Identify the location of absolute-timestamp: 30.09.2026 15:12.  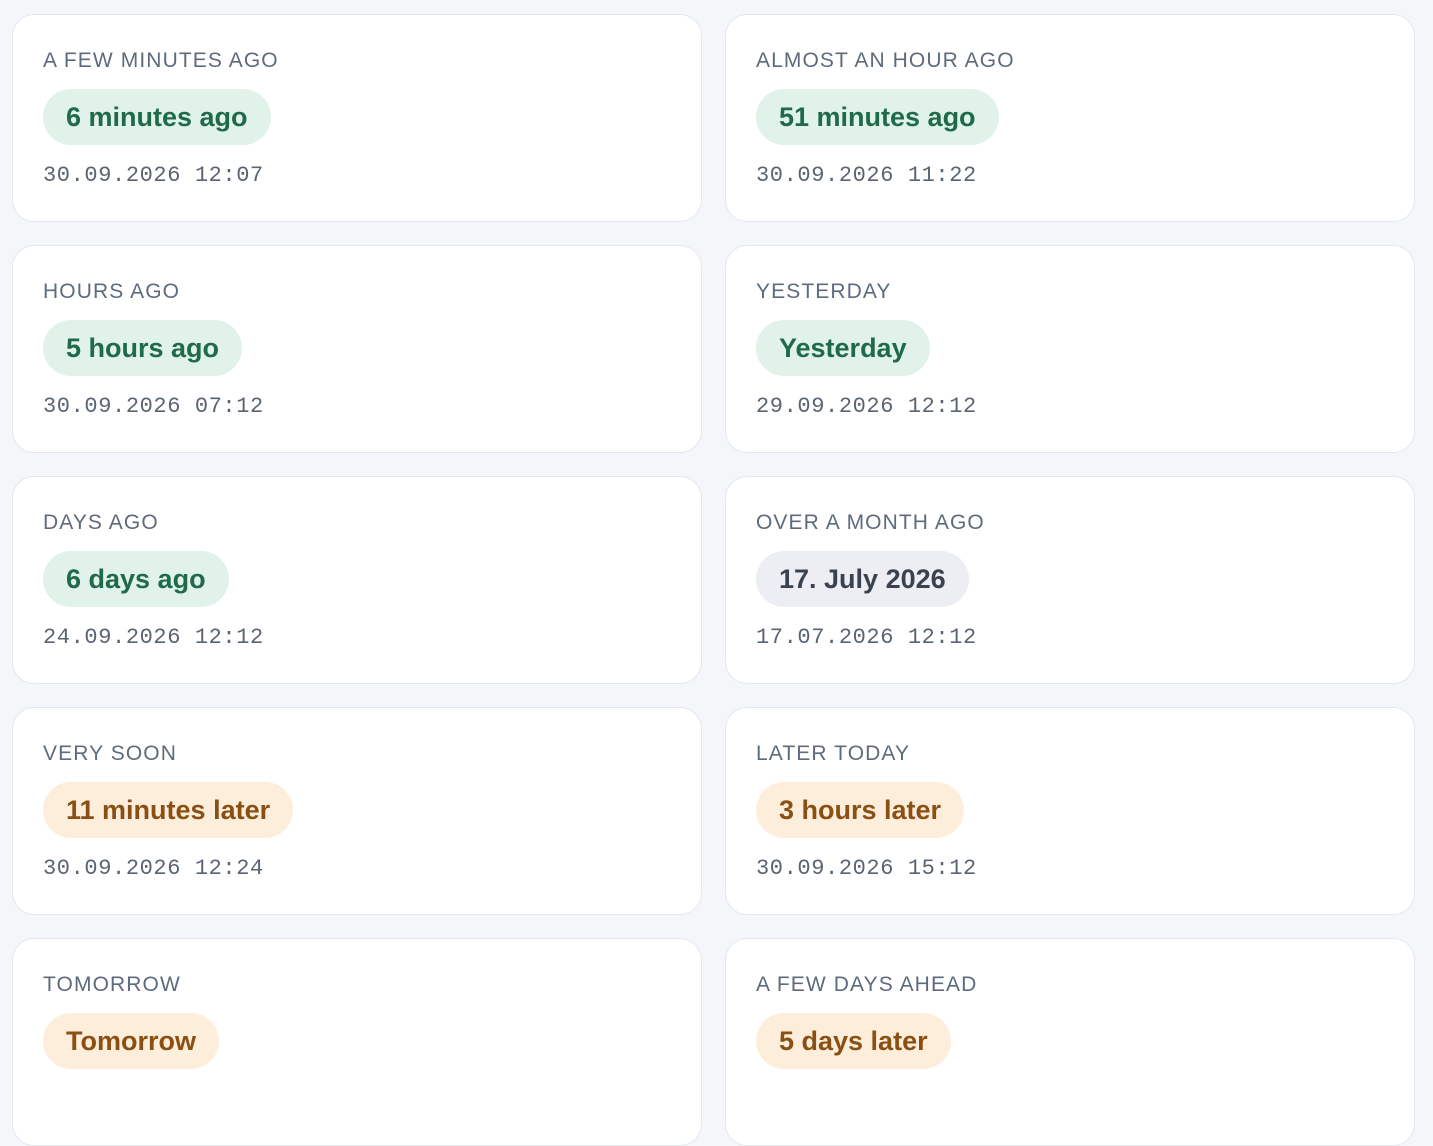
(866, 868).